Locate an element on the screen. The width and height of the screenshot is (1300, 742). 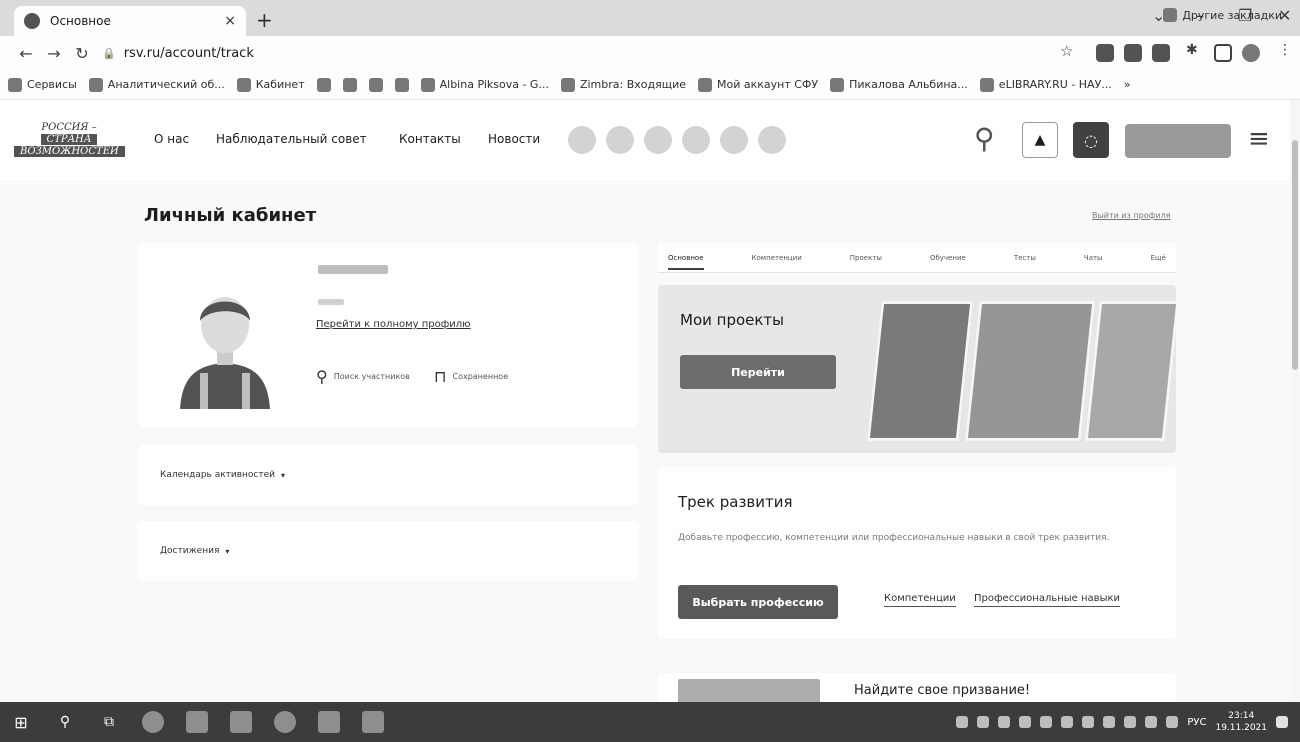
odnoklassniki-icon is located at coordinates (620, 140).